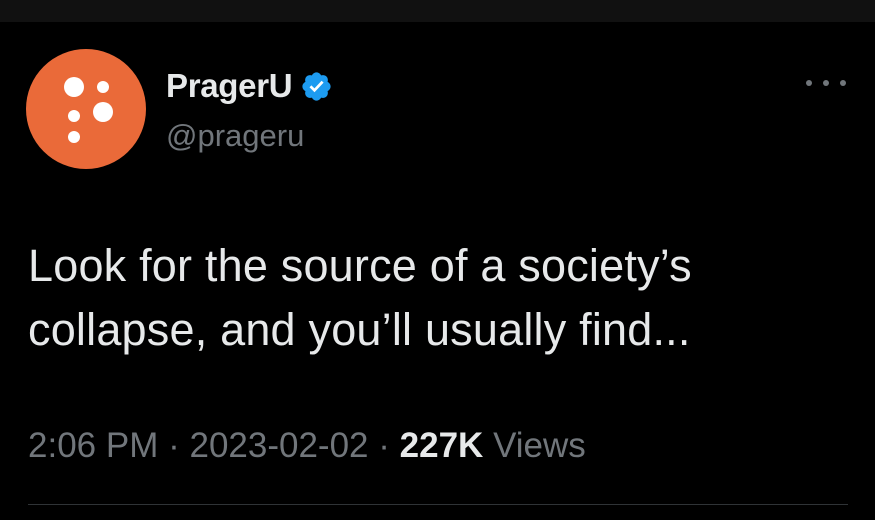 The width and height of the screenshot is (875, 520). Describe the element at coordinates (278, 445) in the screenshot. I see `tweet-date: 2023-02-02` at that location.